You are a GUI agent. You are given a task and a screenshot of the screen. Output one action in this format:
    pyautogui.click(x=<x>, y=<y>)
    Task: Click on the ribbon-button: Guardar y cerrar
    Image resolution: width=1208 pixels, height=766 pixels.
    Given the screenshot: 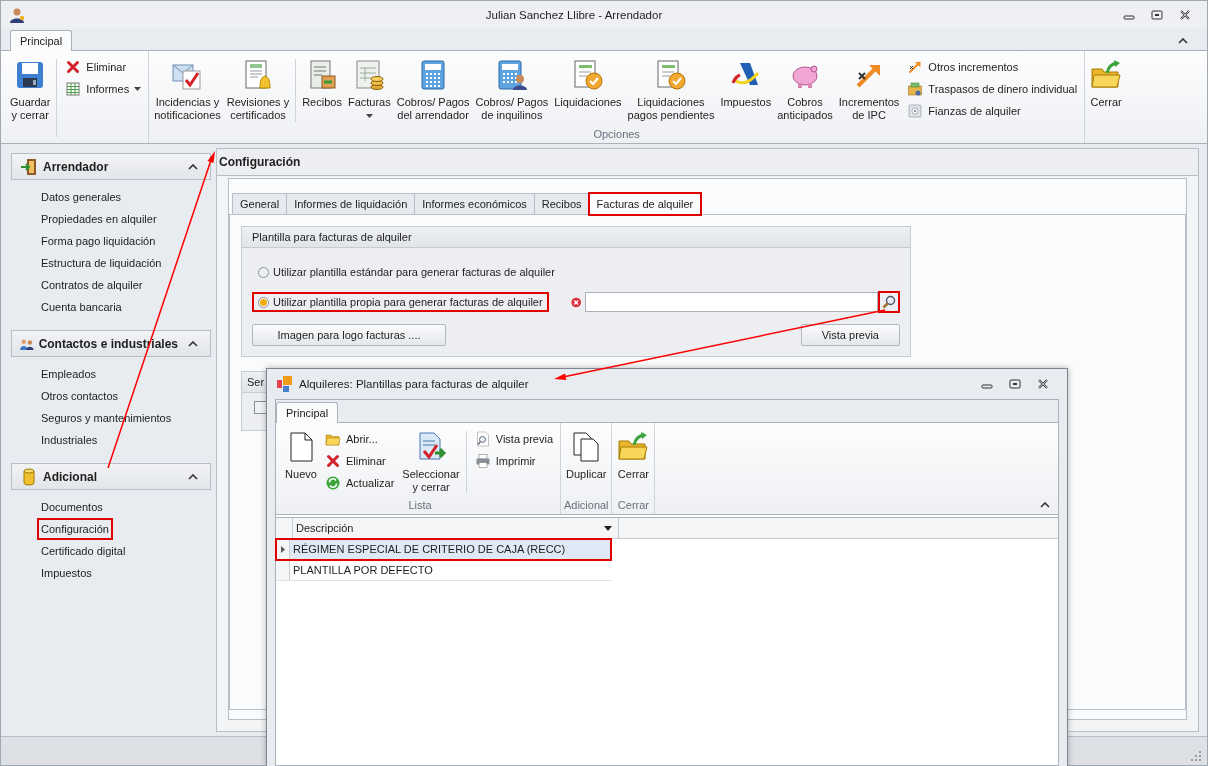 What is the action you would take?
    pyautogui.click(x=30, y=90)
    